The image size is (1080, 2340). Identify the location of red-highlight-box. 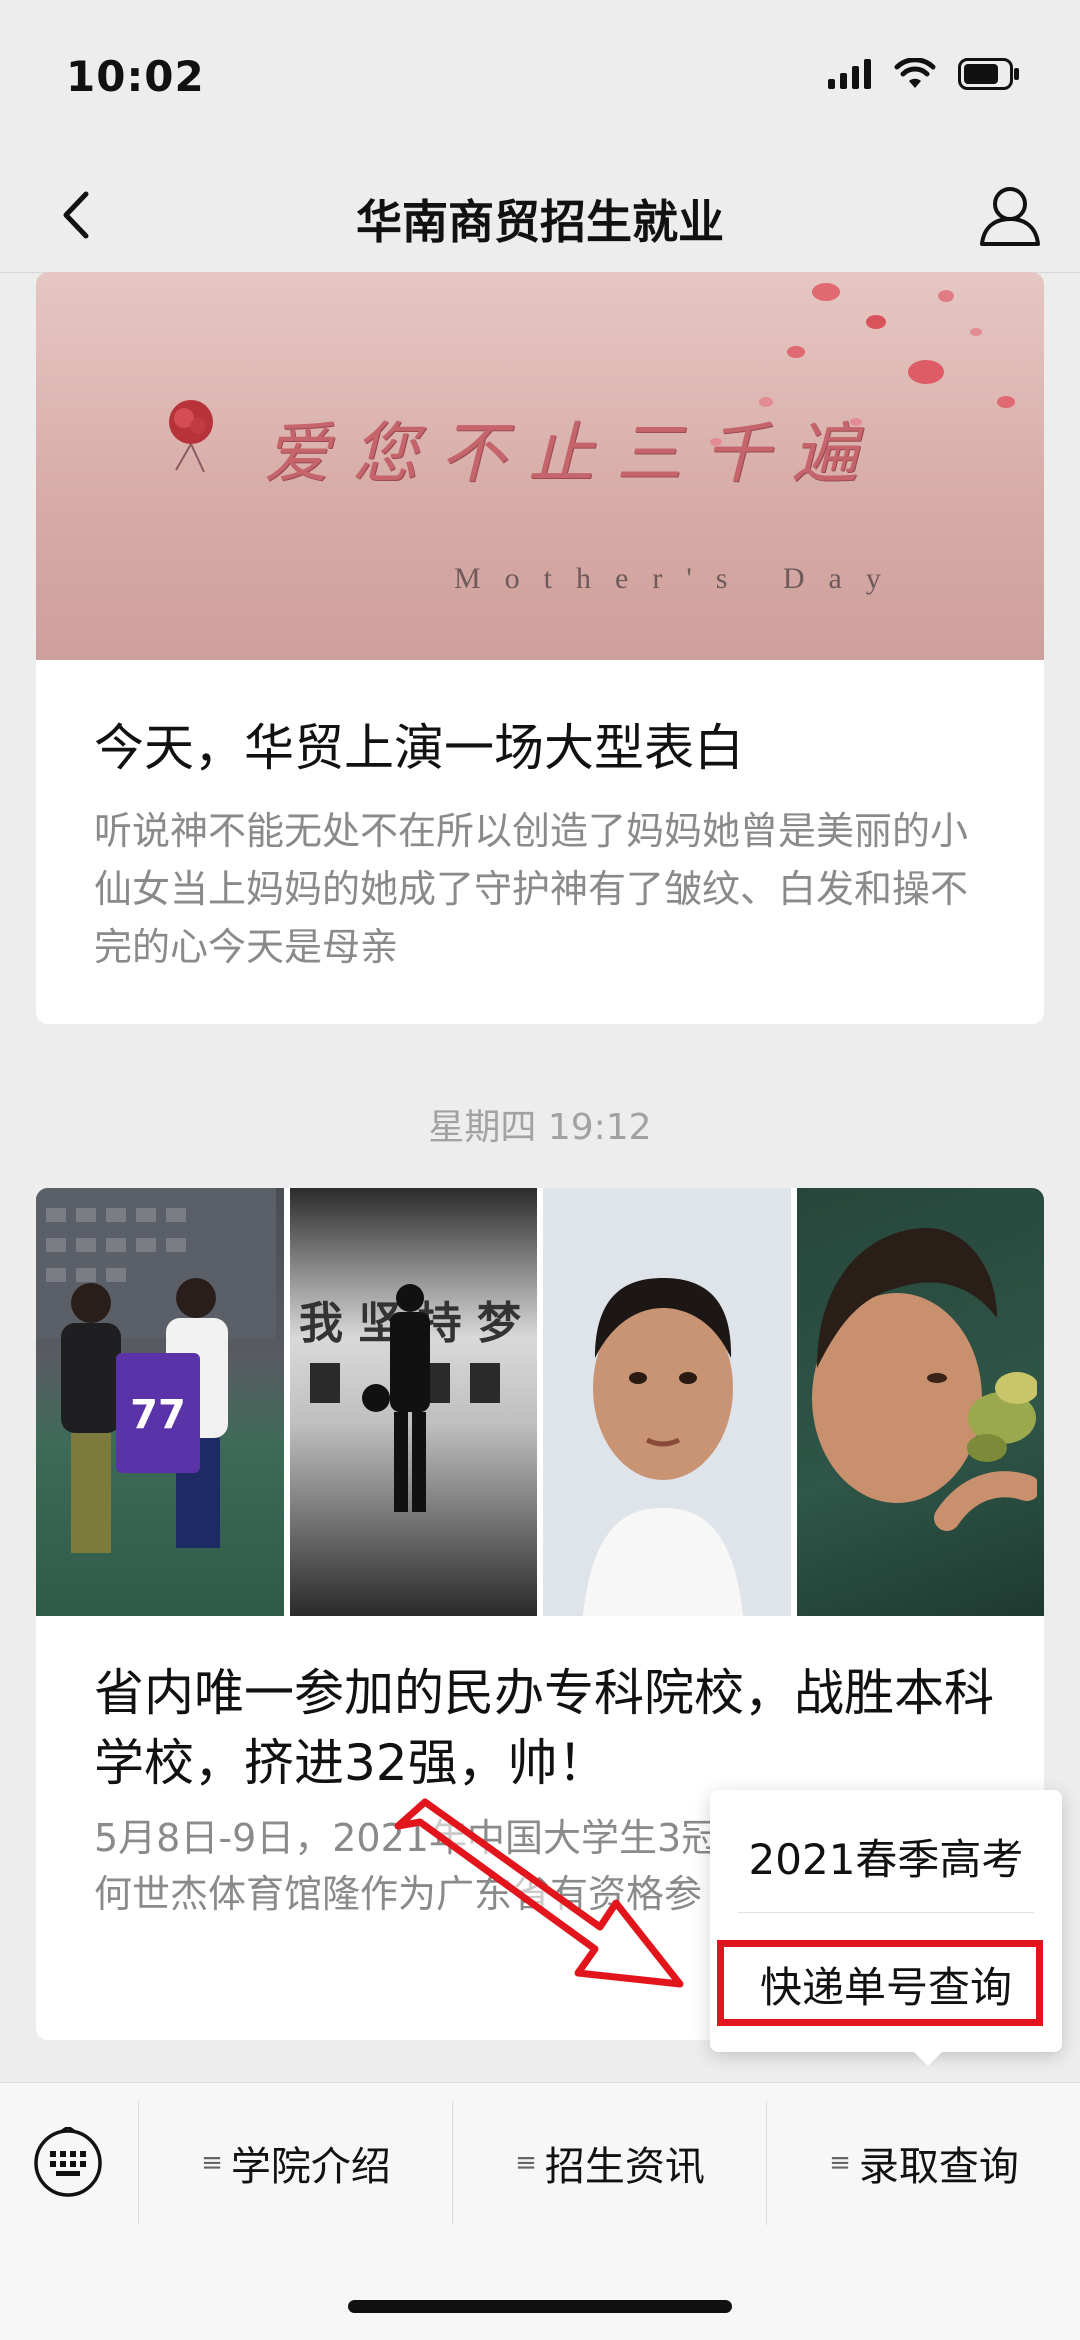
(880, 1983).